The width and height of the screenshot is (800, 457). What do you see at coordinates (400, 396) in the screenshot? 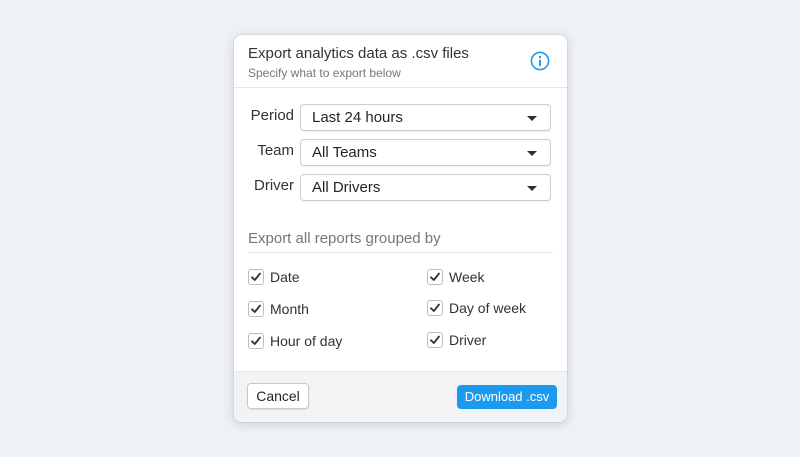
I see `dialog-footer: Cancel Download .csv` at bounding box center [400, 396].